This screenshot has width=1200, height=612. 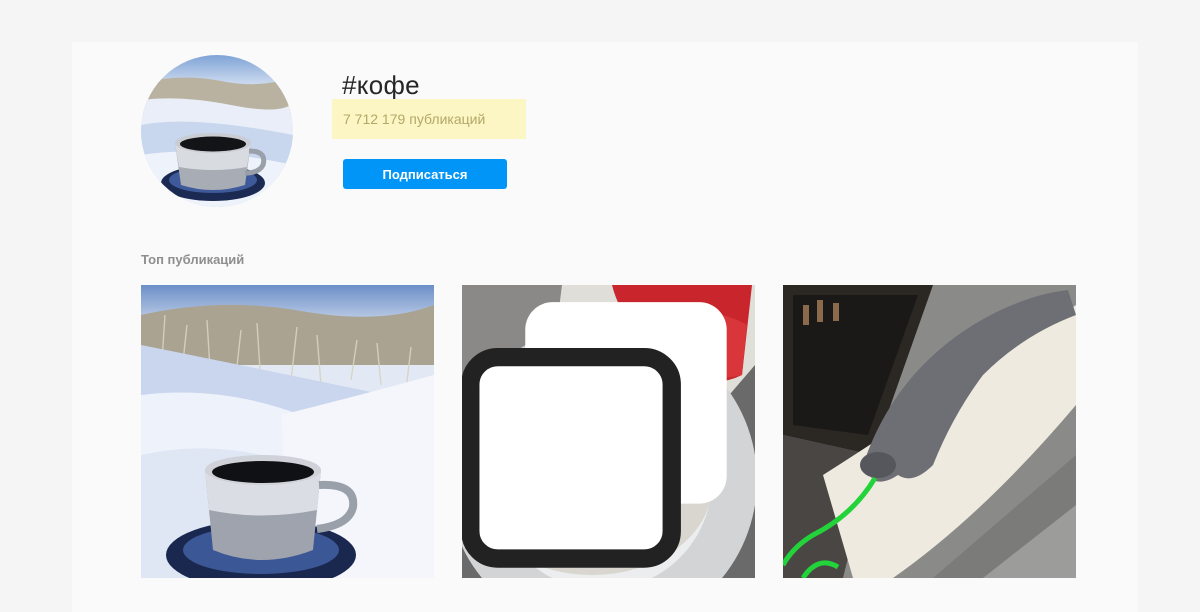 What do you see at coordinates (374, 119) in the screenshot?
I see `post-count-number: 7 712 179` at bounding box center [374, 119].